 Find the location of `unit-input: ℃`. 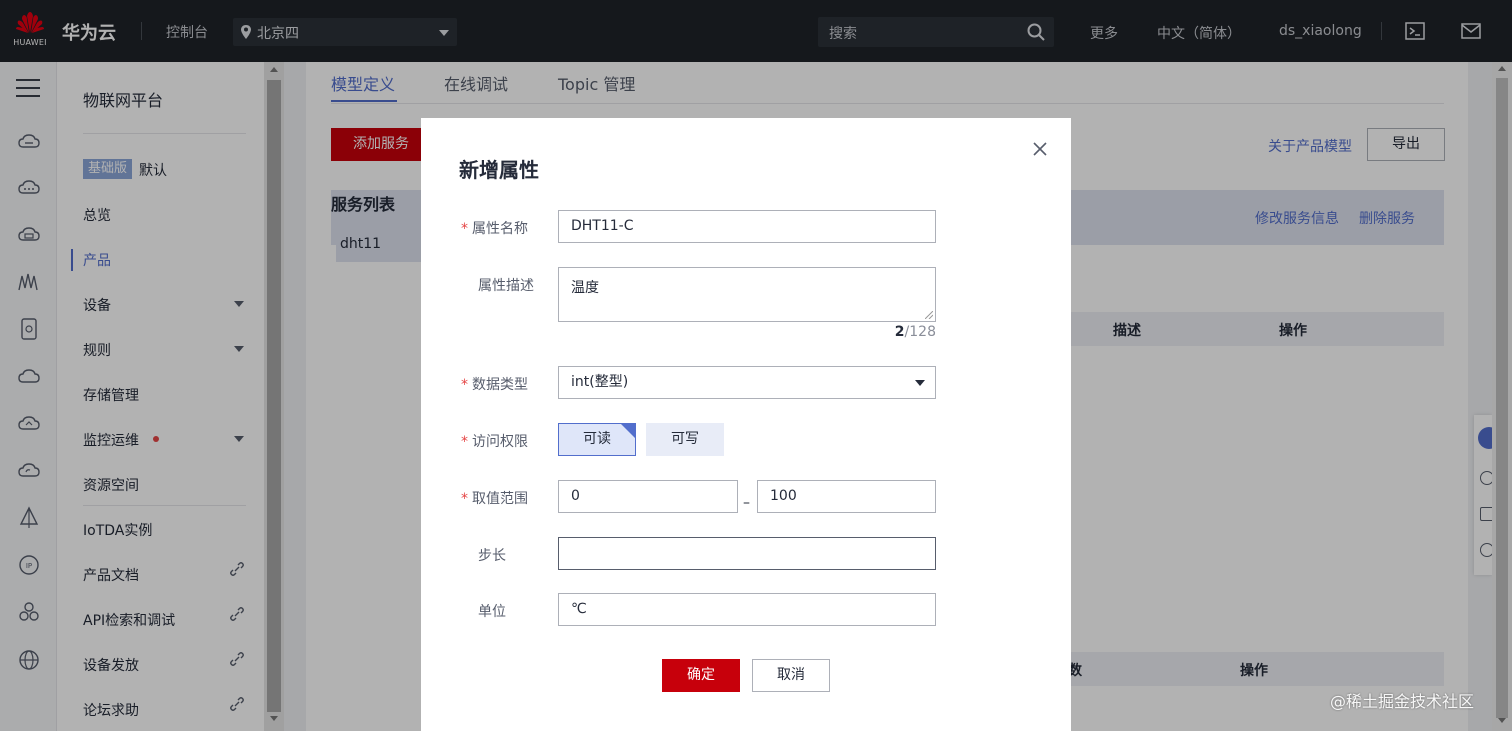

unit-input: ℃ is located at coordinates (747, 609).